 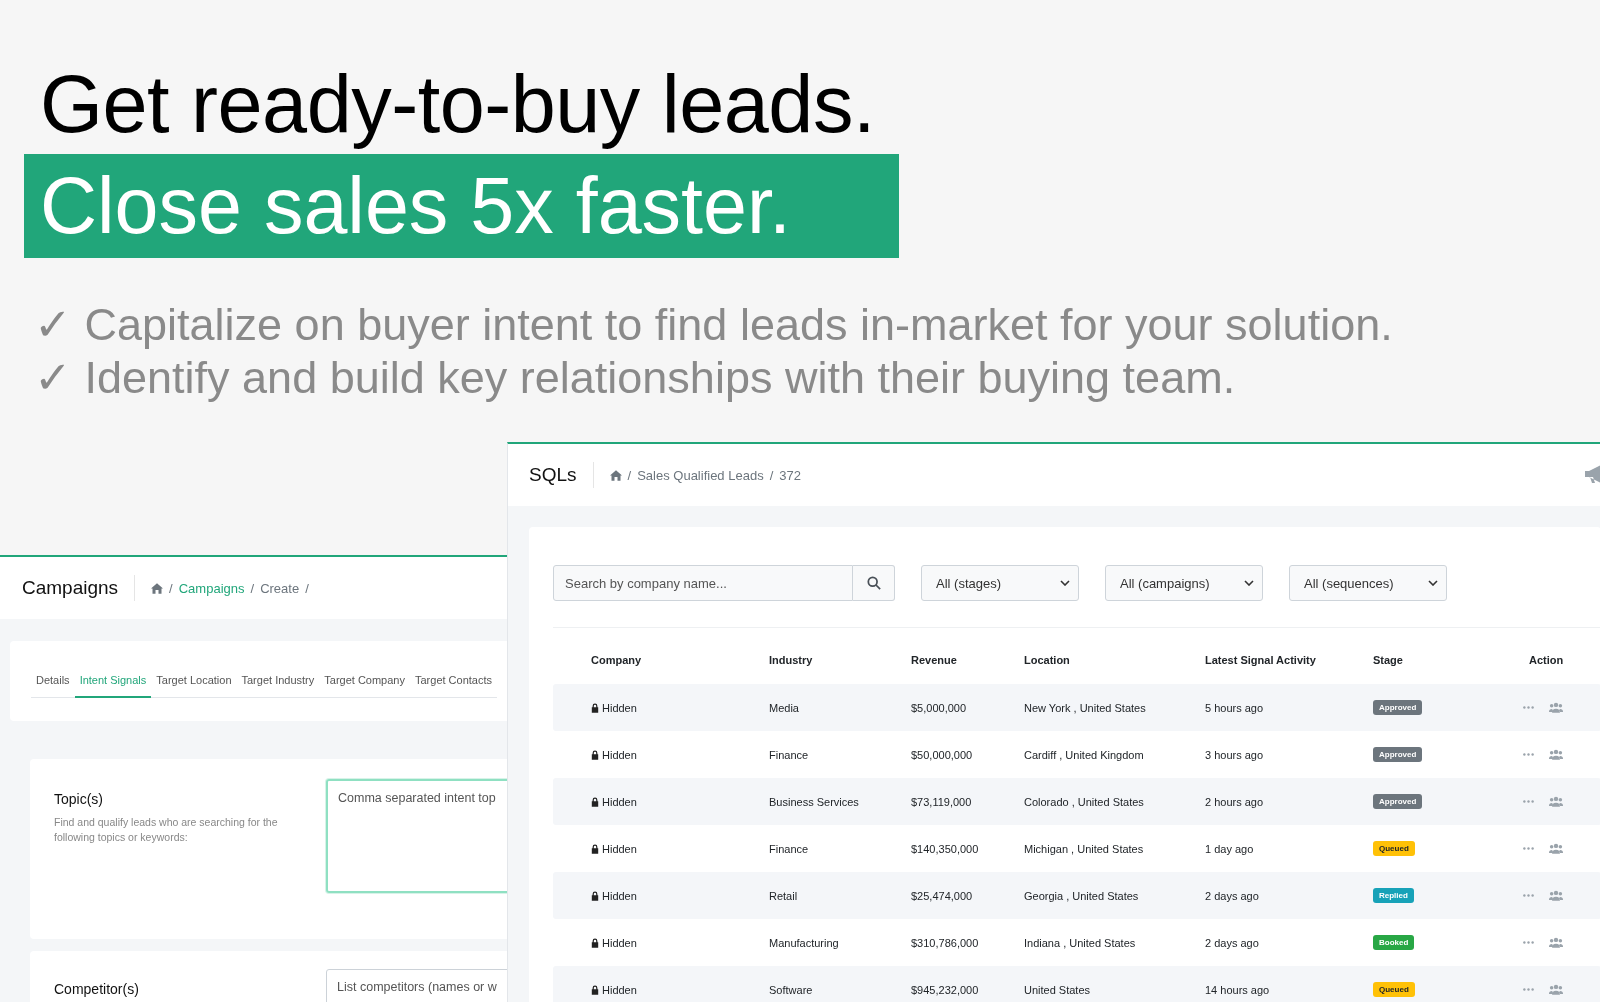 I want to click on table-cell-text: Manufacturing, so click(x=804, y=942).